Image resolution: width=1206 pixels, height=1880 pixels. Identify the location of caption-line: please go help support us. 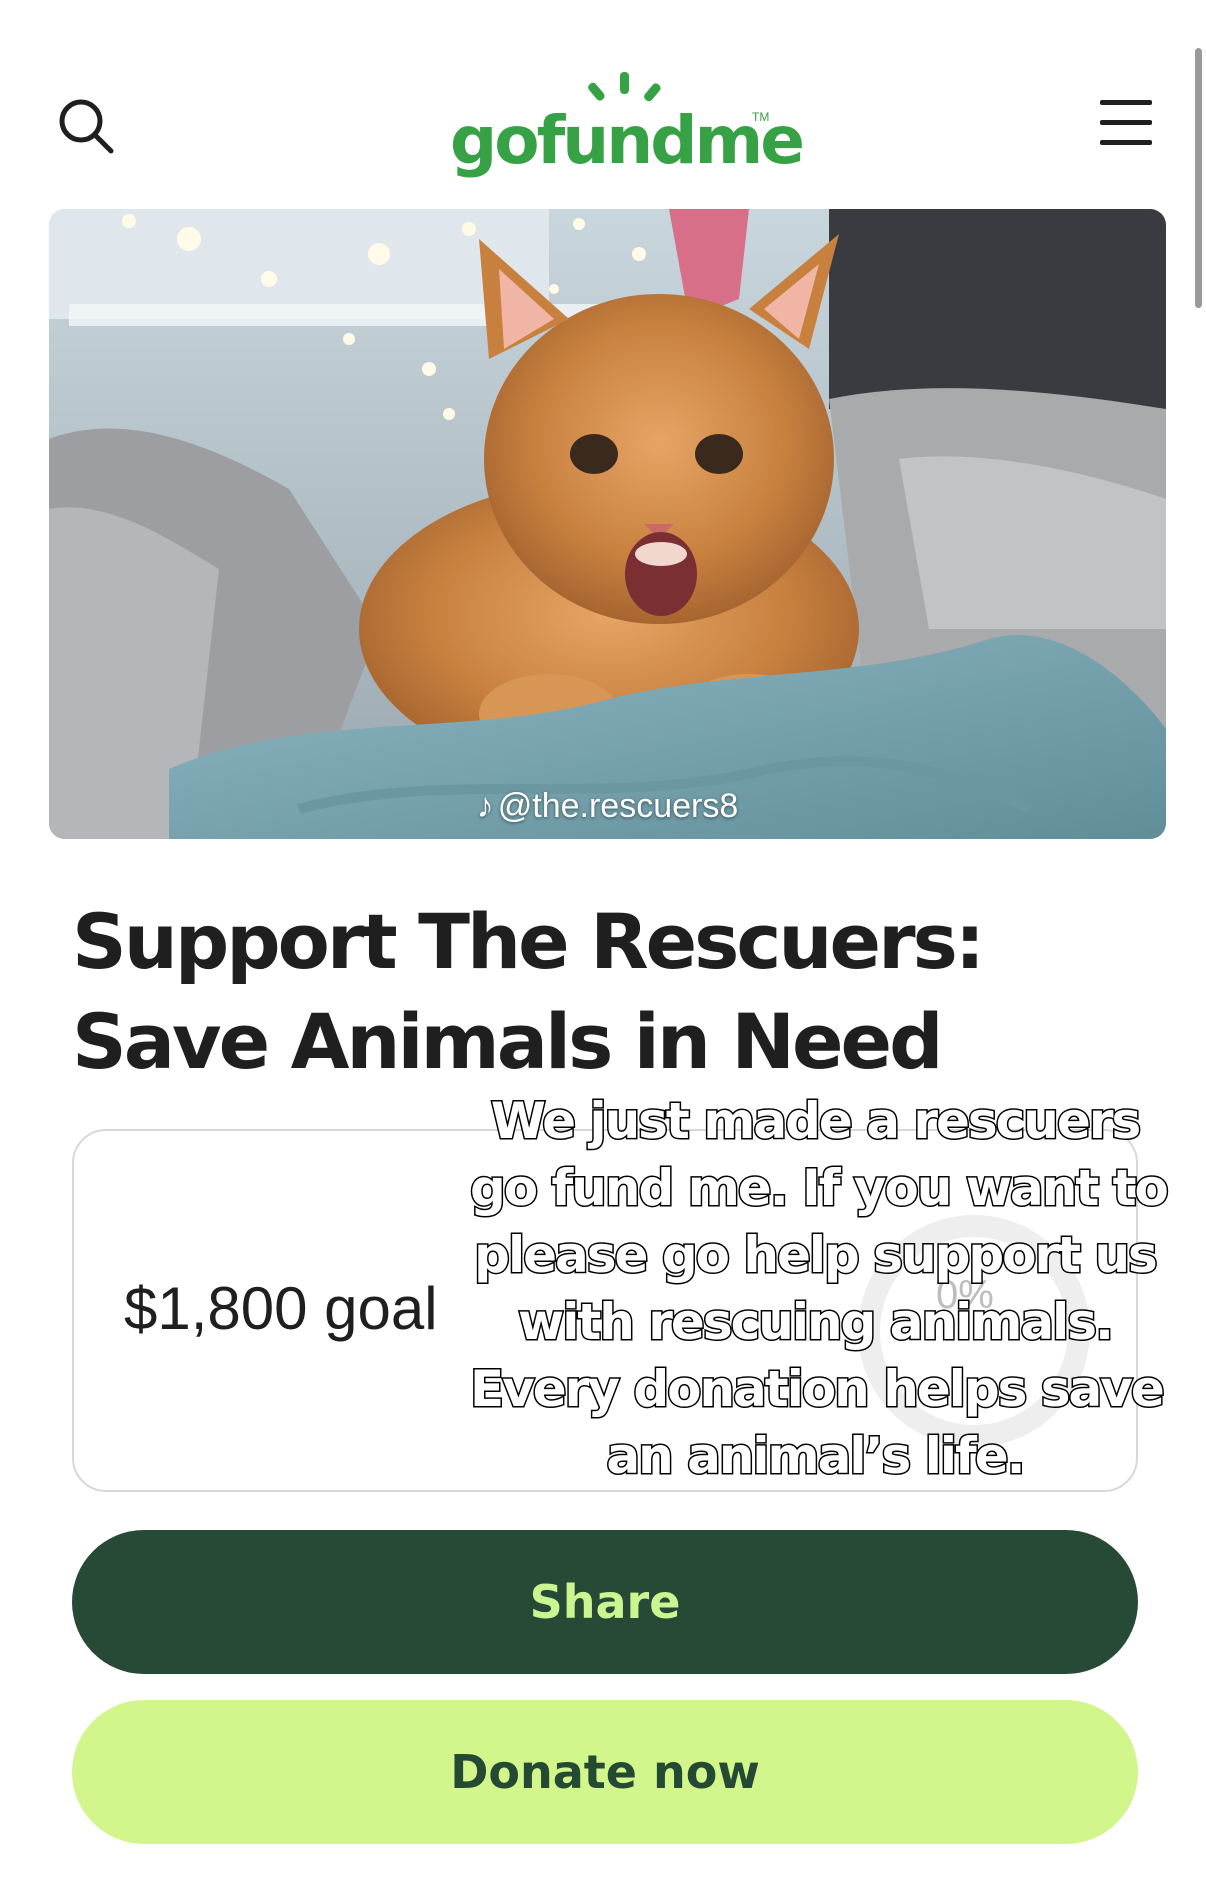
(816, 1255).